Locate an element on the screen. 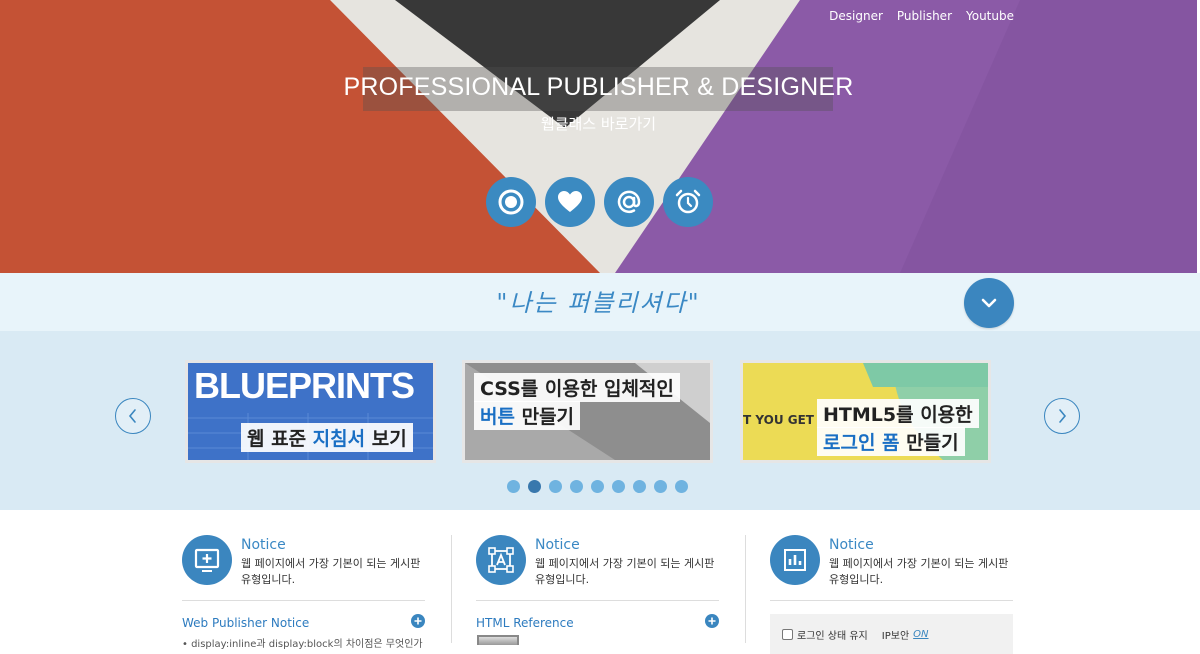 The width and height of the screenshot is (1200, 654). alarm-clock-icon is located at coordinates (688, 202).